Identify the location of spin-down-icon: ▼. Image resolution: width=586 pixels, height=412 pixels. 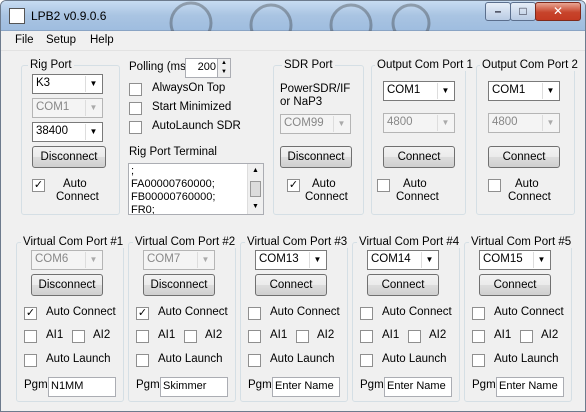
(224, 72).